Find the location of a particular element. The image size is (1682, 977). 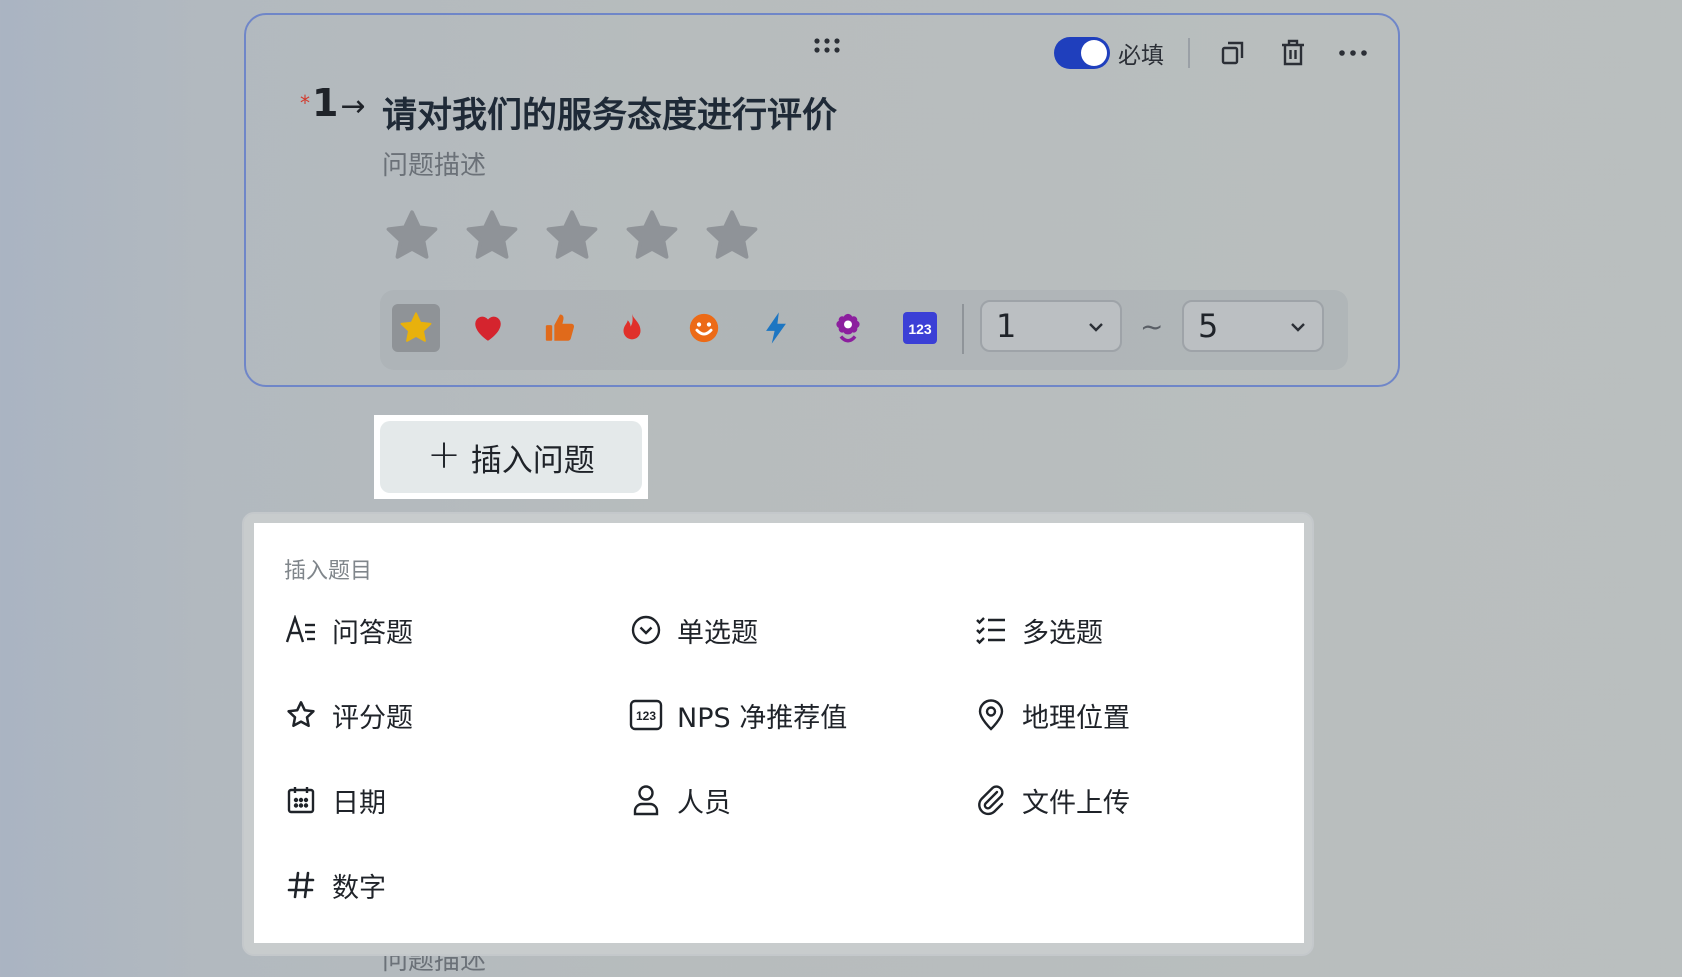

menu-item-date: 日期 is located at coordinates (335, 800).